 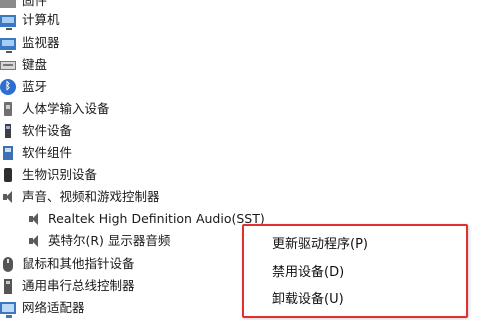 What do you see at coordinates (8, 153) in the screenshot?
I see `software-component-icon` at bounding box center [8, 153].